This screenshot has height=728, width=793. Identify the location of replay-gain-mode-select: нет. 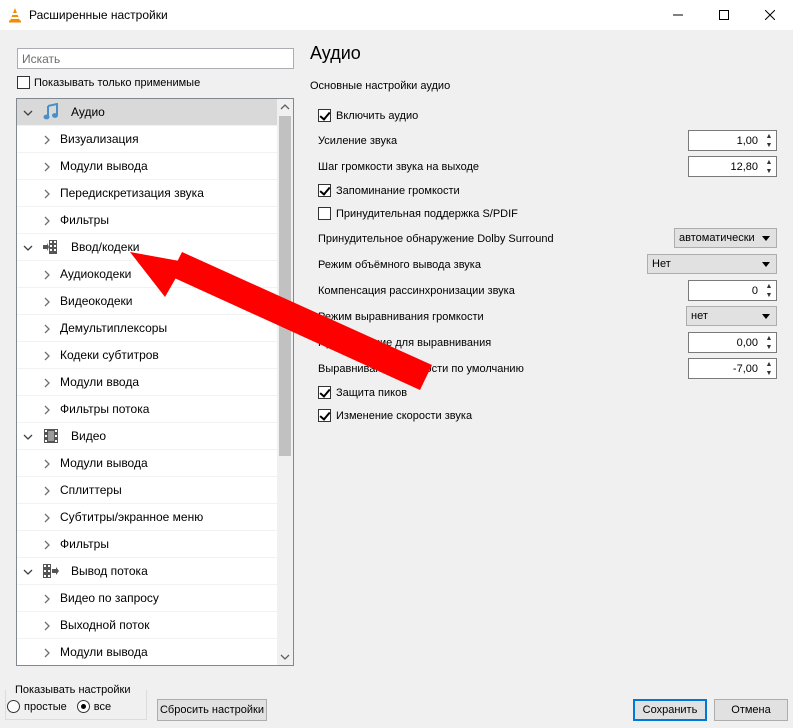
(731, 316).